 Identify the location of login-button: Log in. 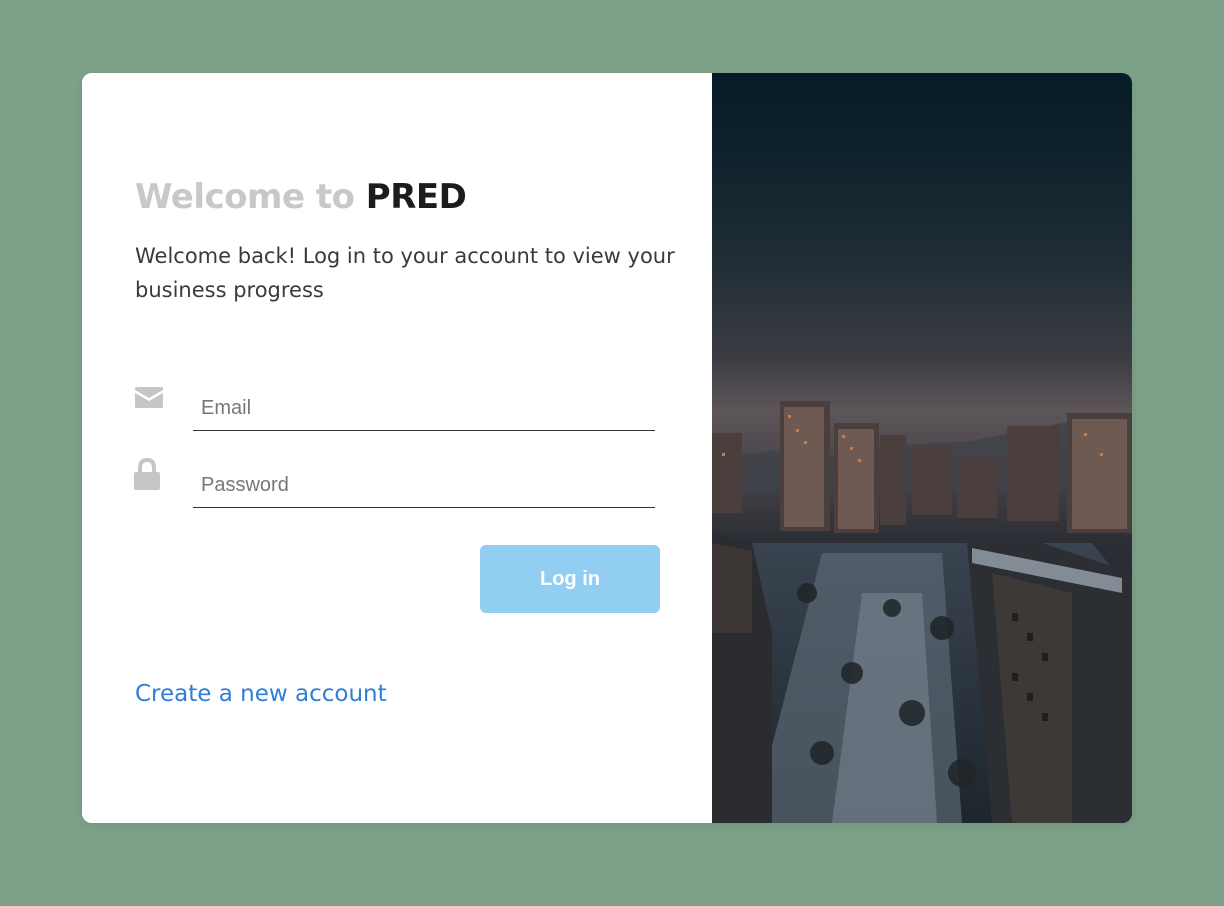
(570, 579).